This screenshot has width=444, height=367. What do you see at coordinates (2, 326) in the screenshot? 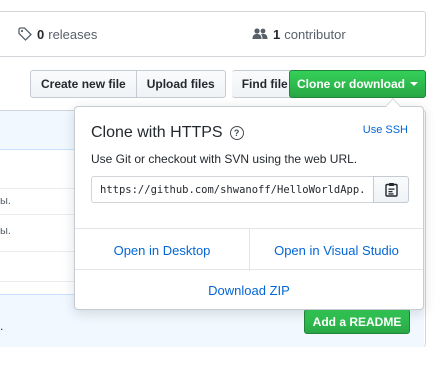
I see `readme-prompt-text: .` at bounding box center [2, 326].